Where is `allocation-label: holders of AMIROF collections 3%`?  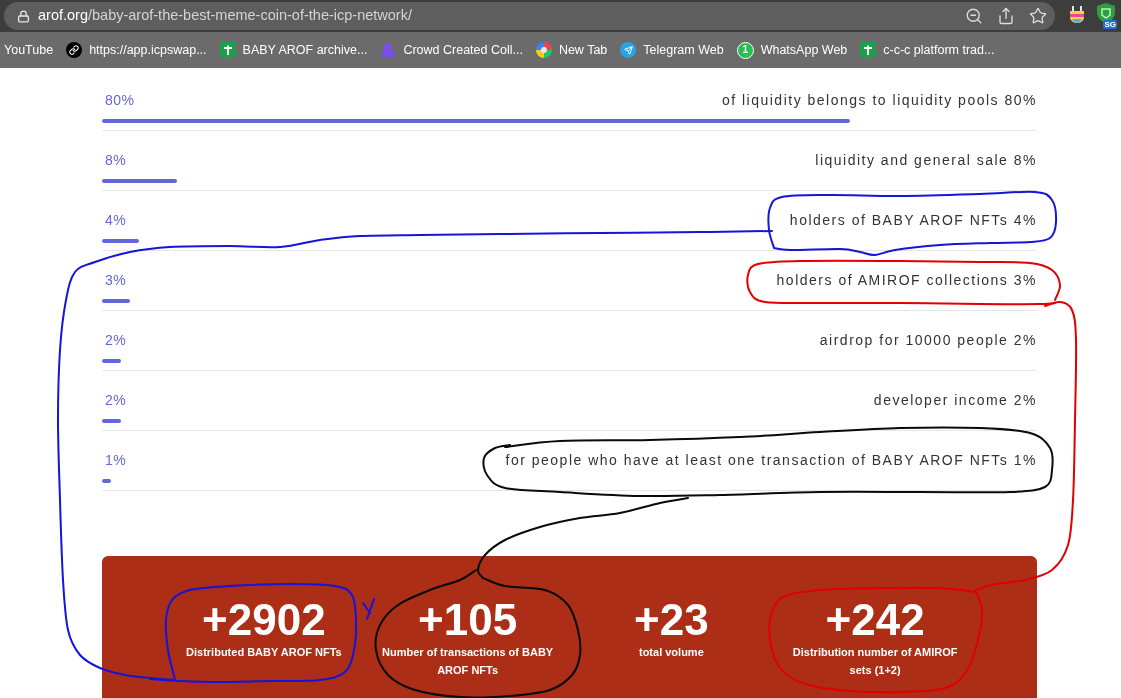 allocation-label: holders of AMIROF collections 3% is located at coordinates (906, 280).